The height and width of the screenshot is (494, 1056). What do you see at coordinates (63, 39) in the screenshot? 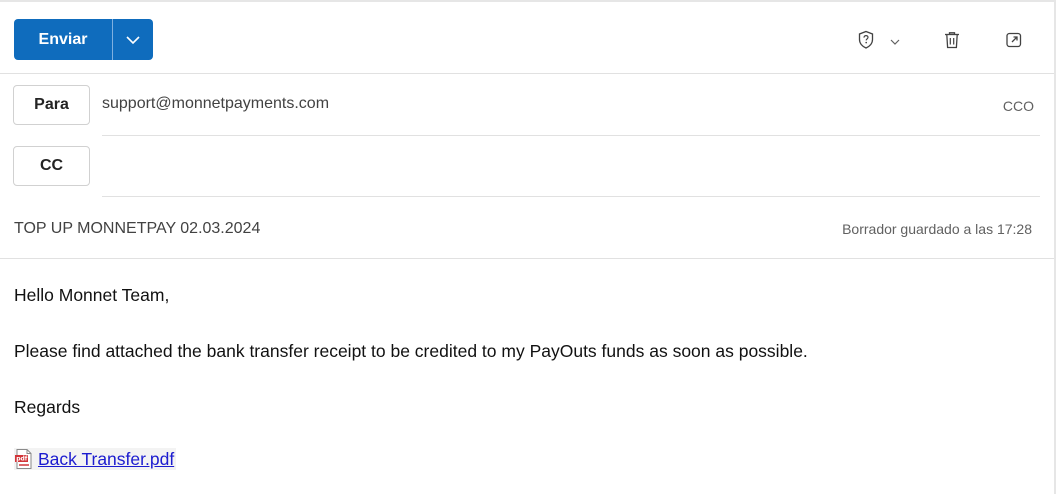
I see `send-button: Enviar` at bounding box center [63, 39].